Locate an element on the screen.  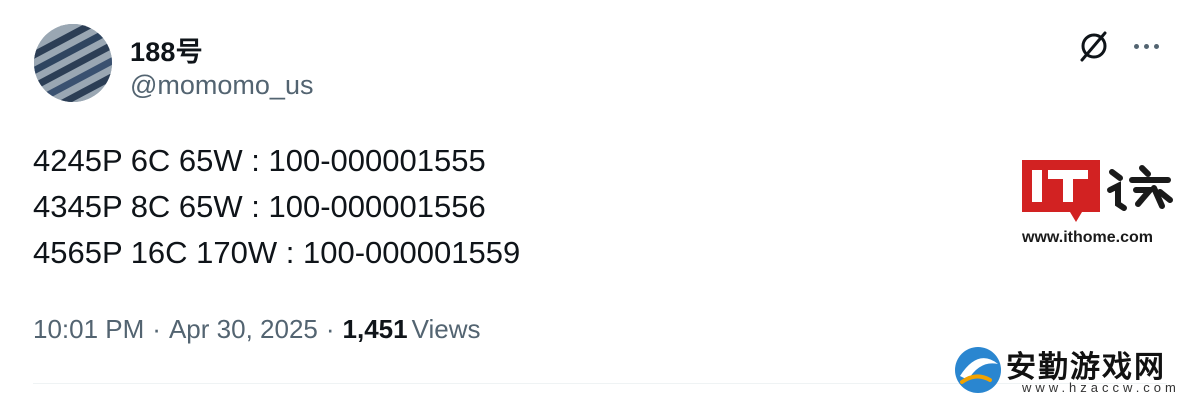
tweet-time: 10:01 PM is located at coordinates (88, 329).